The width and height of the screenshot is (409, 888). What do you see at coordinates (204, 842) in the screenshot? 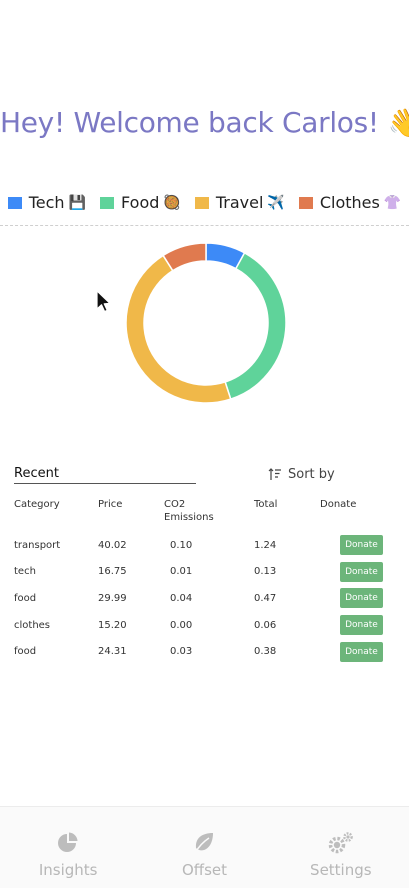
I see `leaf-icon` at bounding box center [204, 842].